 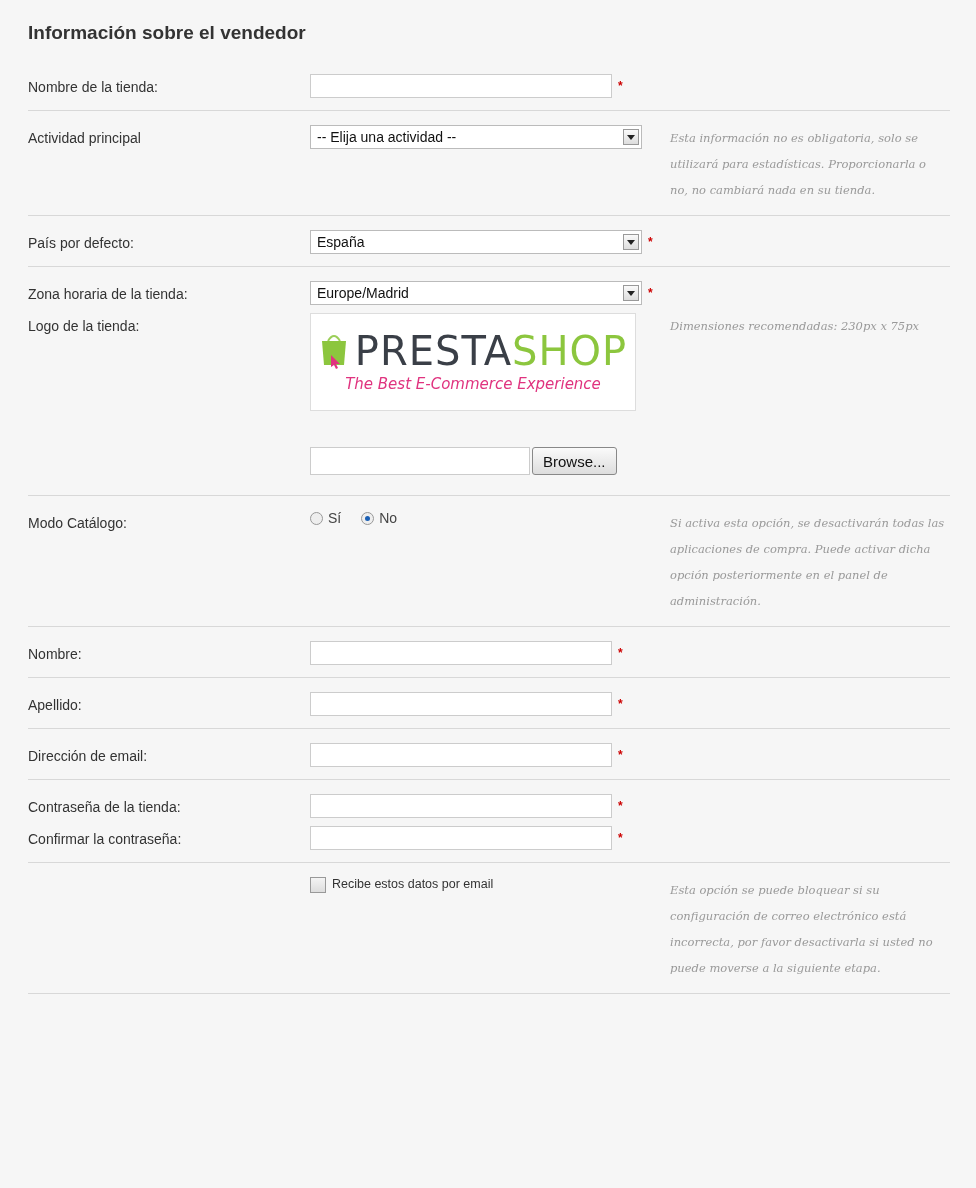 I want to click on field-label: País por defecto:, so click(x=81, y=242).